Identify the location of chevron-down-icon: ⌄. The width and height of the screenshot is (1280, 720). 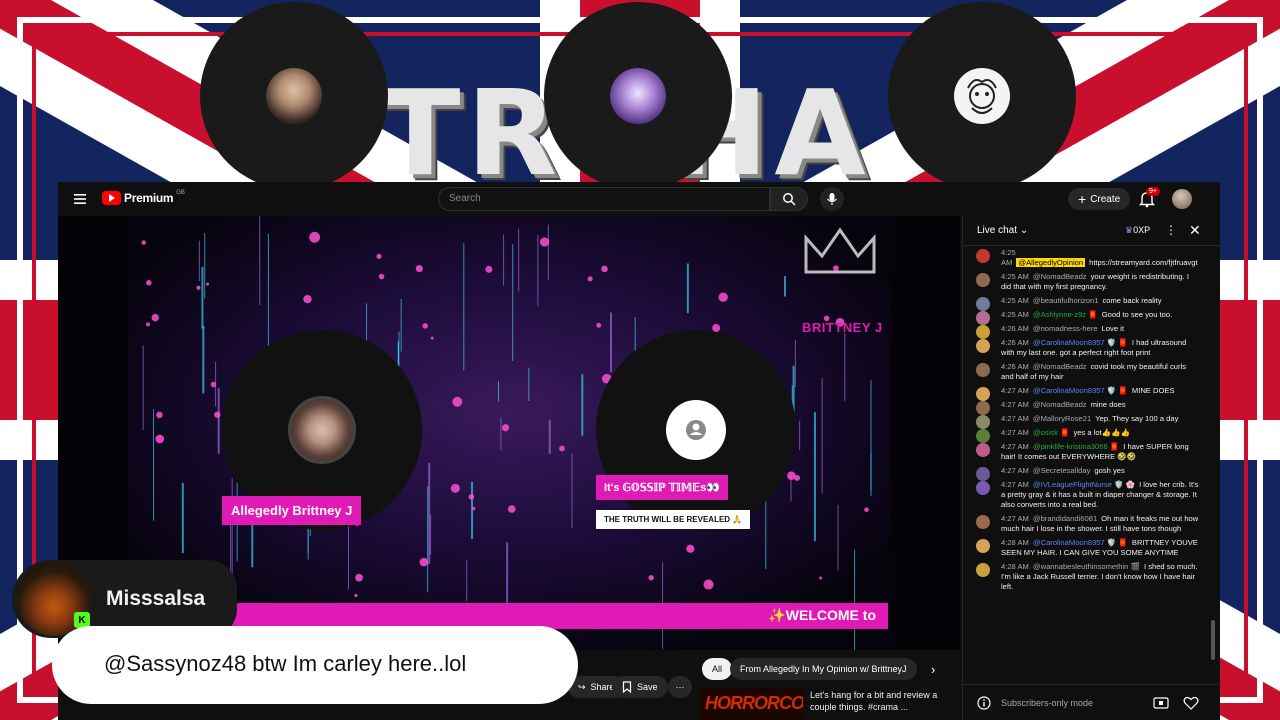
(1024, 230).